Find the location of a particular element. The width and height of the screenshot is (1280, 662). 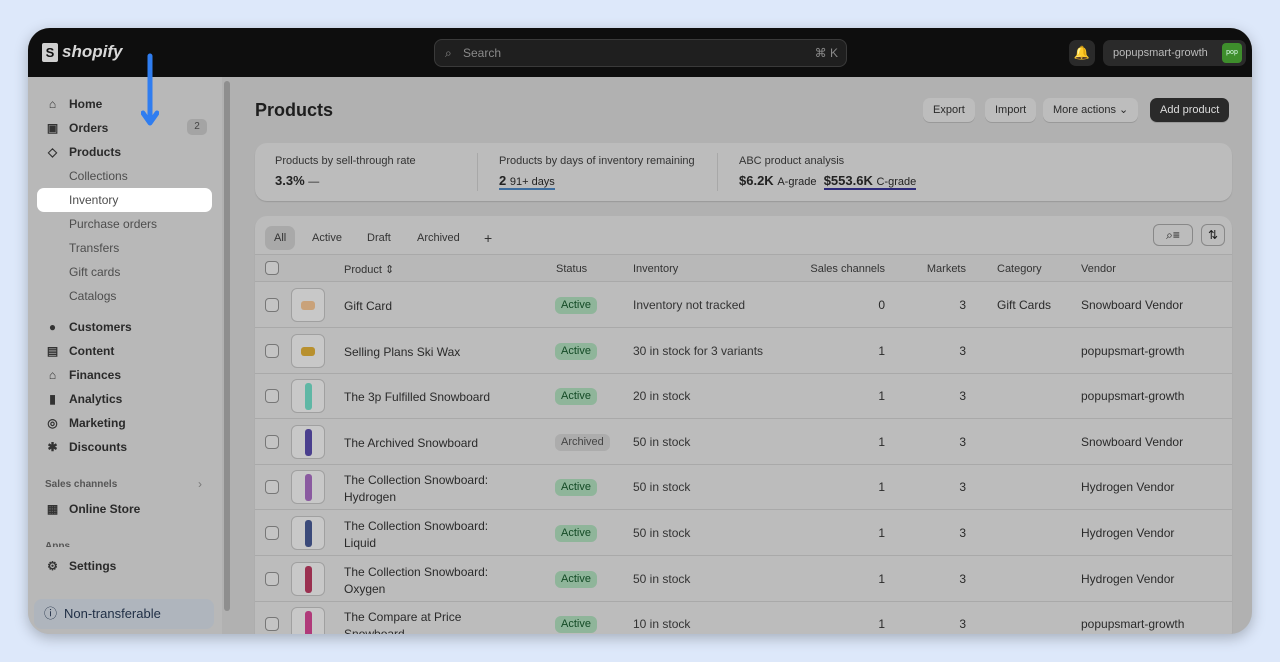

product-name: The Collection Snowboard: Oxygen is located at coordinates (416, 581).